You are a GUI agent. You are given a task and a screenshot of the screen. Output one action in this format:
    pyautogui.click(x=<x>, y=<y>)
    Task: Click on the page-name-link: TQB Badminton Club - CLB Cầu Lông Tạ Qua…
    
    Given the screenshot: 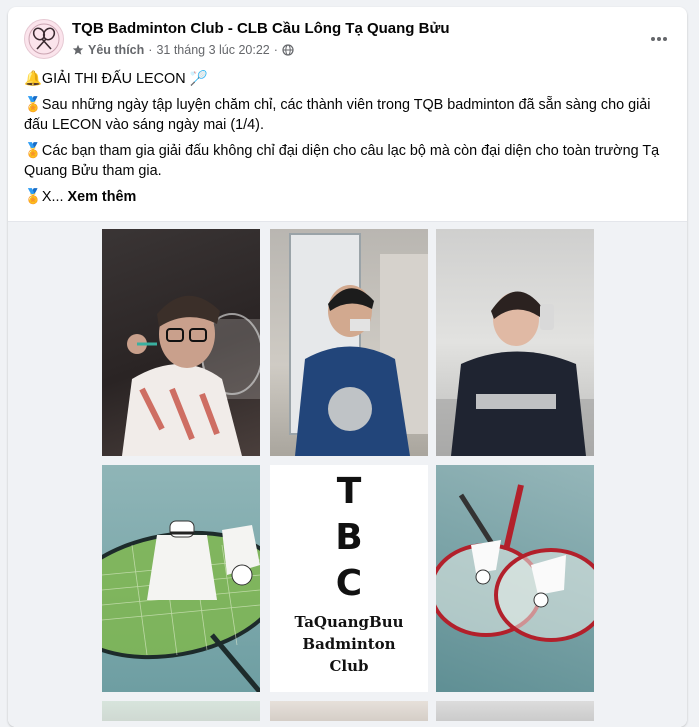 What is the action you would take?
    pyautogui.click(x=261, y=28)
    